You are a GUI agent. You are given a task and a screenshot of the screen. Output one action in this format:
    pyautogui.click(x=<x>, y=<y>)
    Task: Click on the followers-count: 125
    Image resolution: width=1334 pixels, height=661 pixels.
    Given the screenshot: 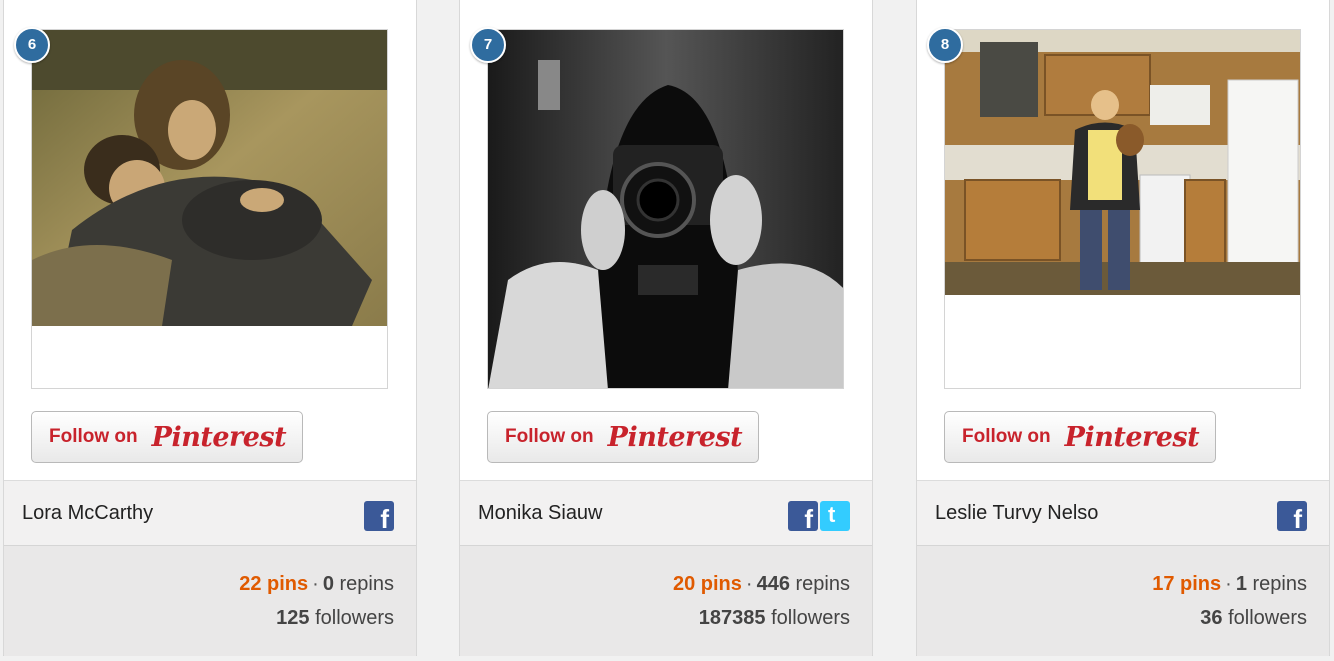 What is the action you would take?
    pyautogui.click(x=293, y=618)
    